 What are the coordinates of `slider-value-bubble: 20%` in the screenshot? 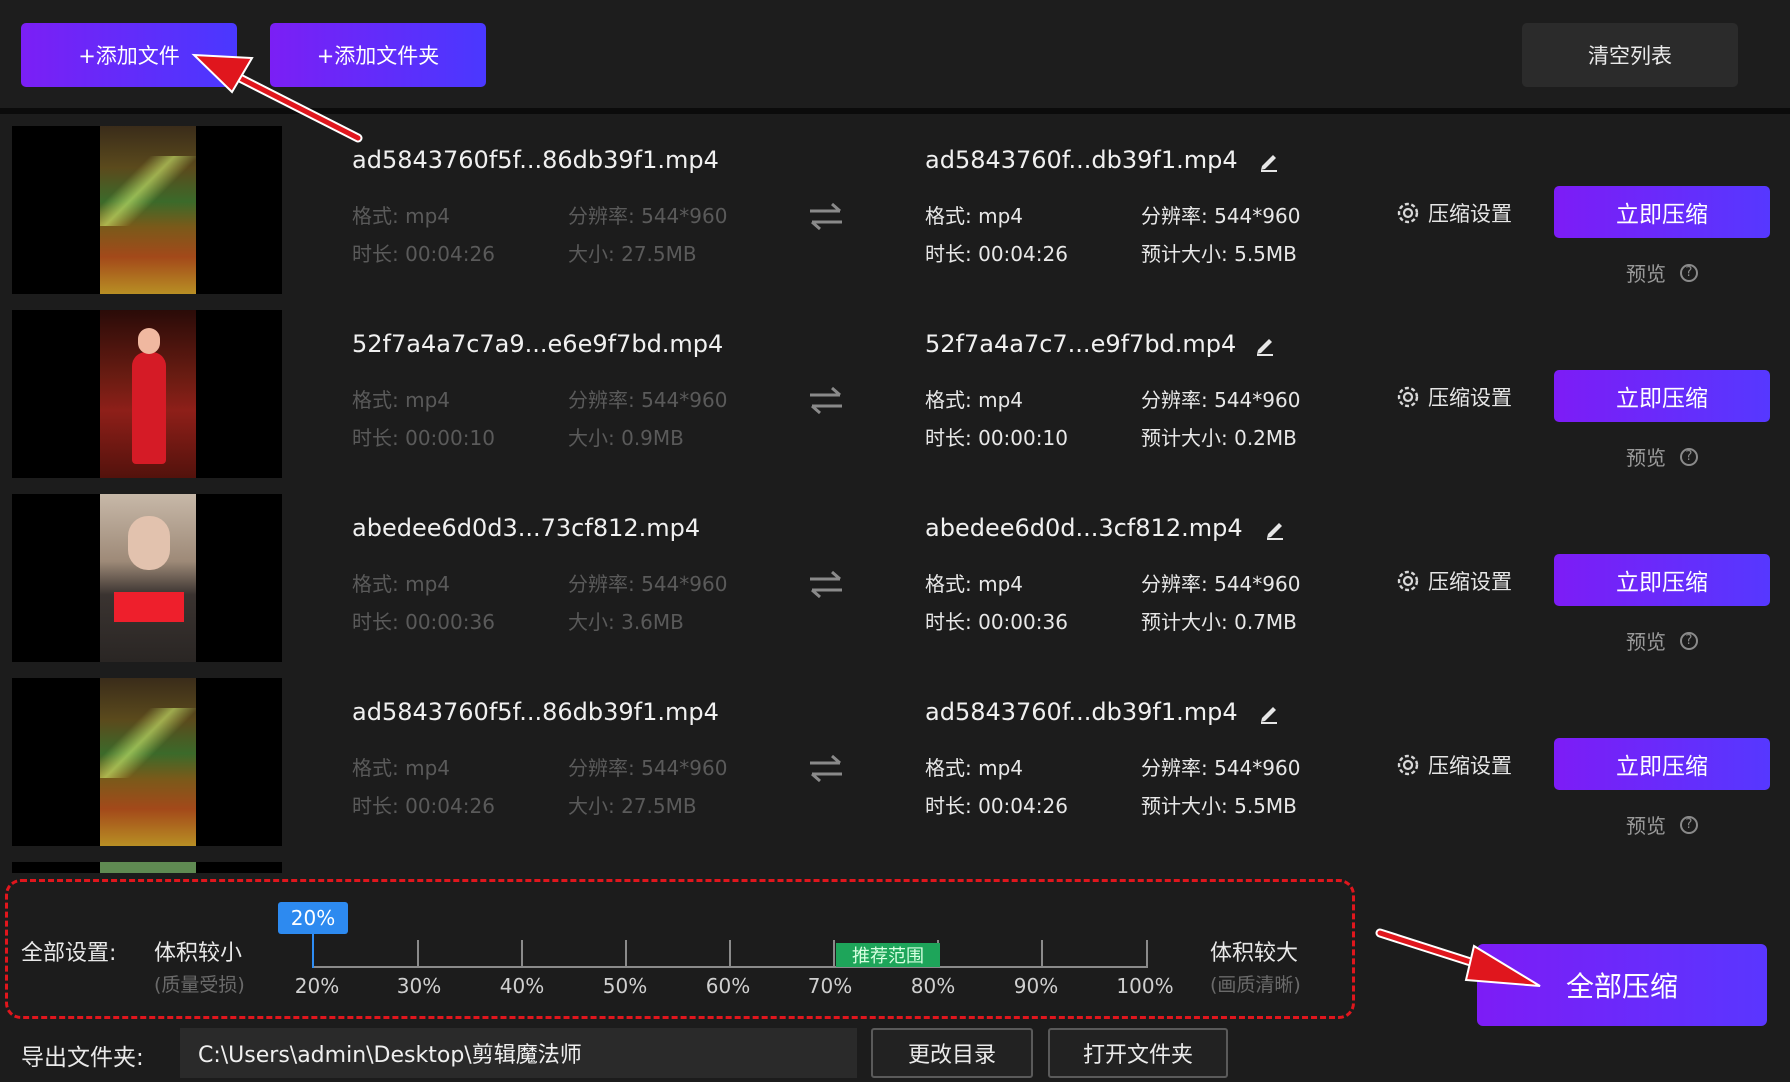 It's located at (313, 918).